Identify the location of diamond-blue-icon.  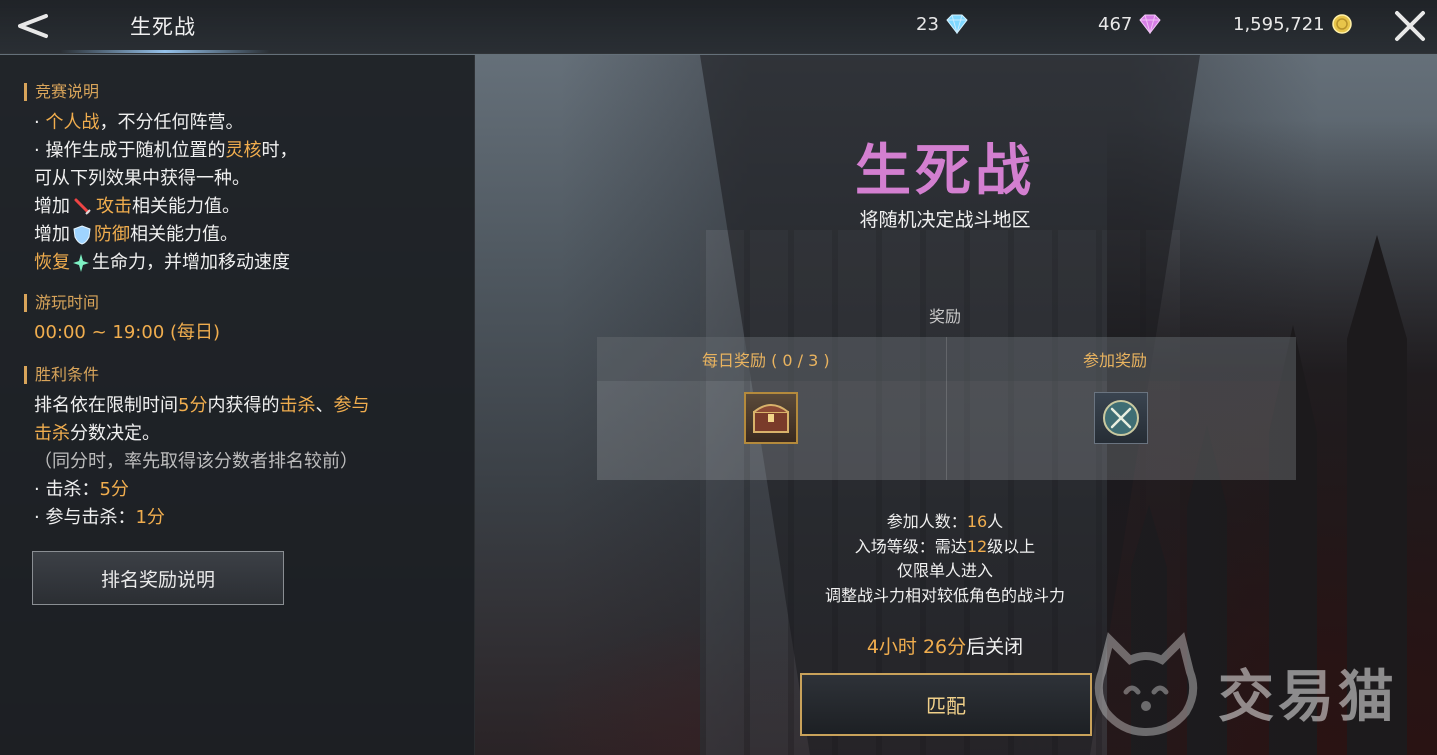
(957, 24).